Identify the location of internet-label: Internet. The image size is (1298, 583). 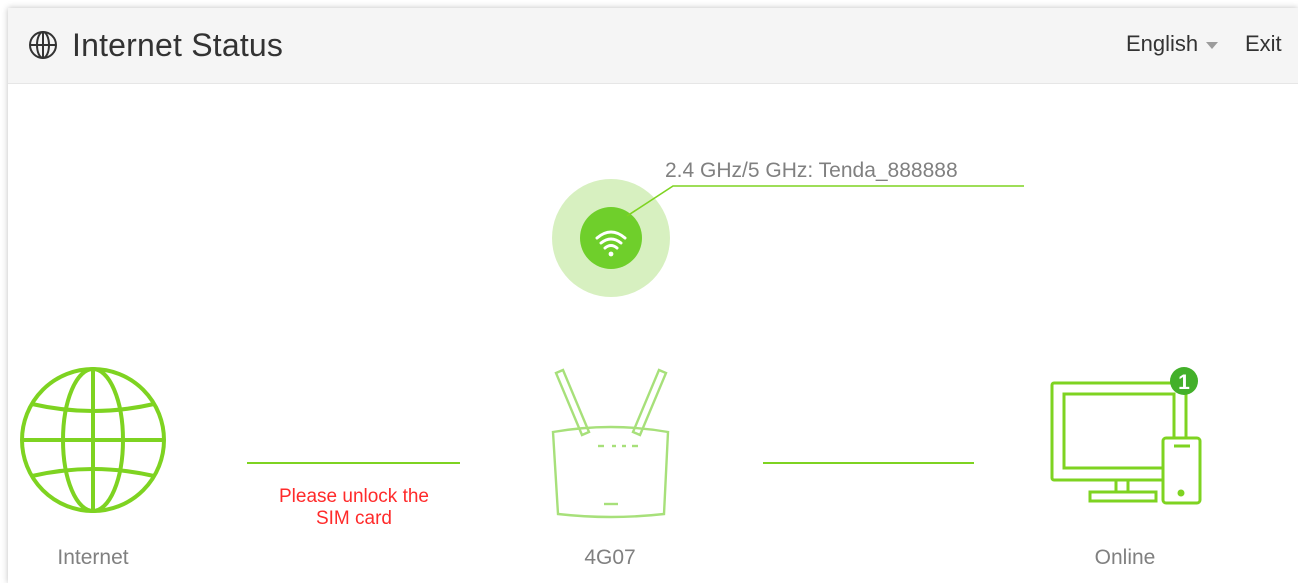
(93, 557).